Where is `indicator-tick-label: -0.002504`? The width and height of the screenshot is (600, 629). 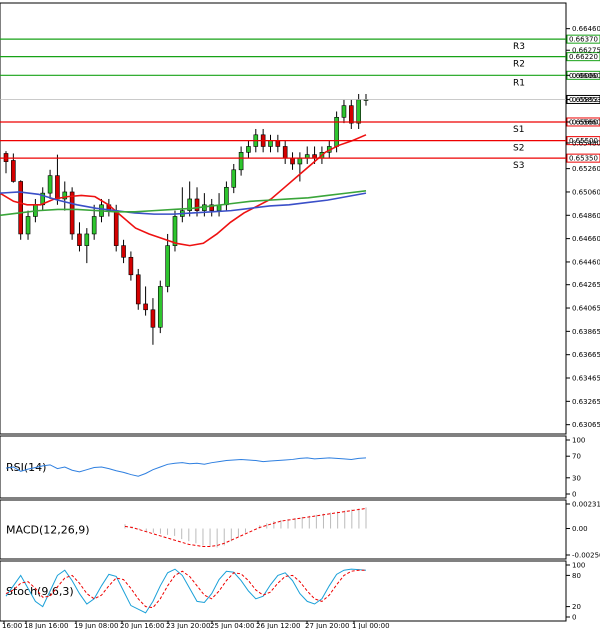 indicator-tick-label: -0.002504 is located at coordinates (586, 556).